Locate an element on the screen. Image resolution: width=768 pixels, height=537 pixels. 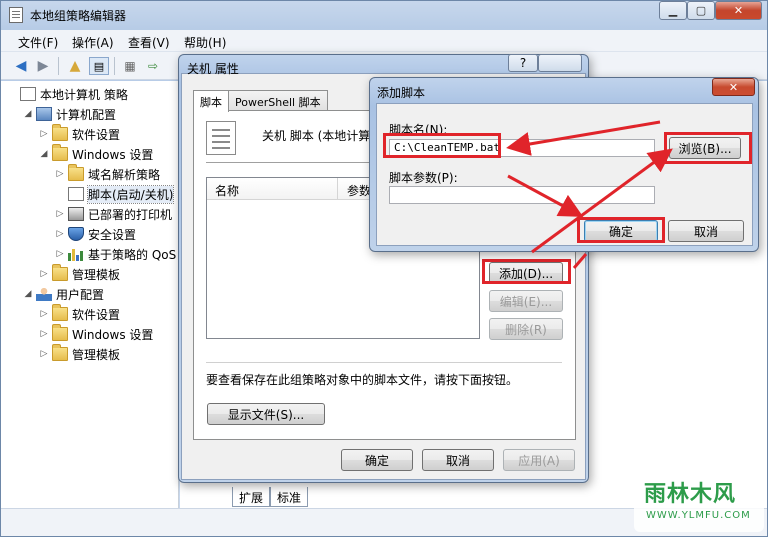
menu-file: 文件(F) is located at coordinates (38, 42).